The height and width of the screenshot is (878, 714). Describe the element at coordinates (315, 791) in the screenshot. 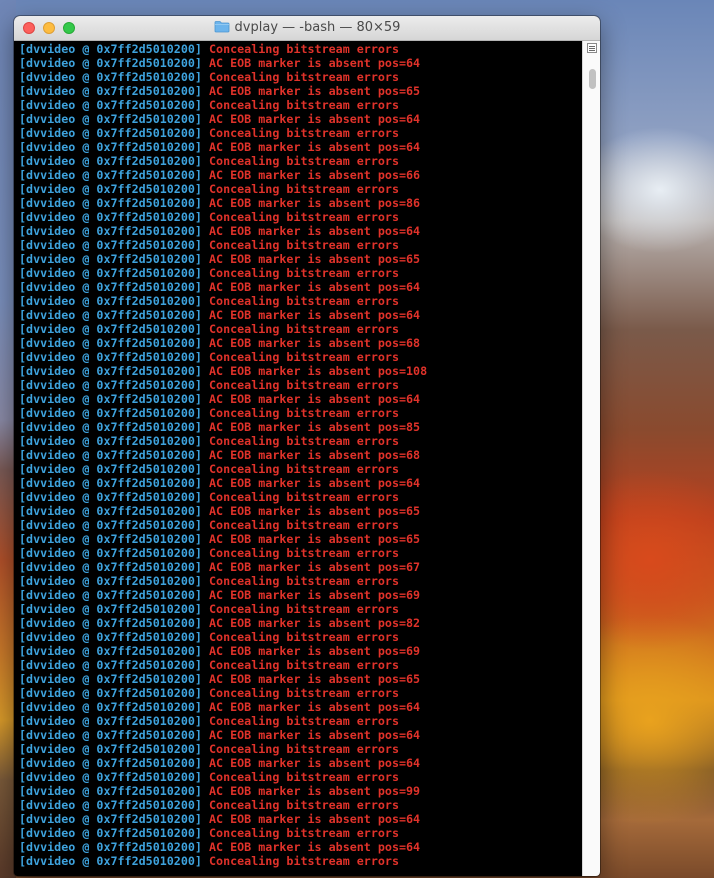

I see `log-message: AC EOB marker is absent pos=99` at that location.